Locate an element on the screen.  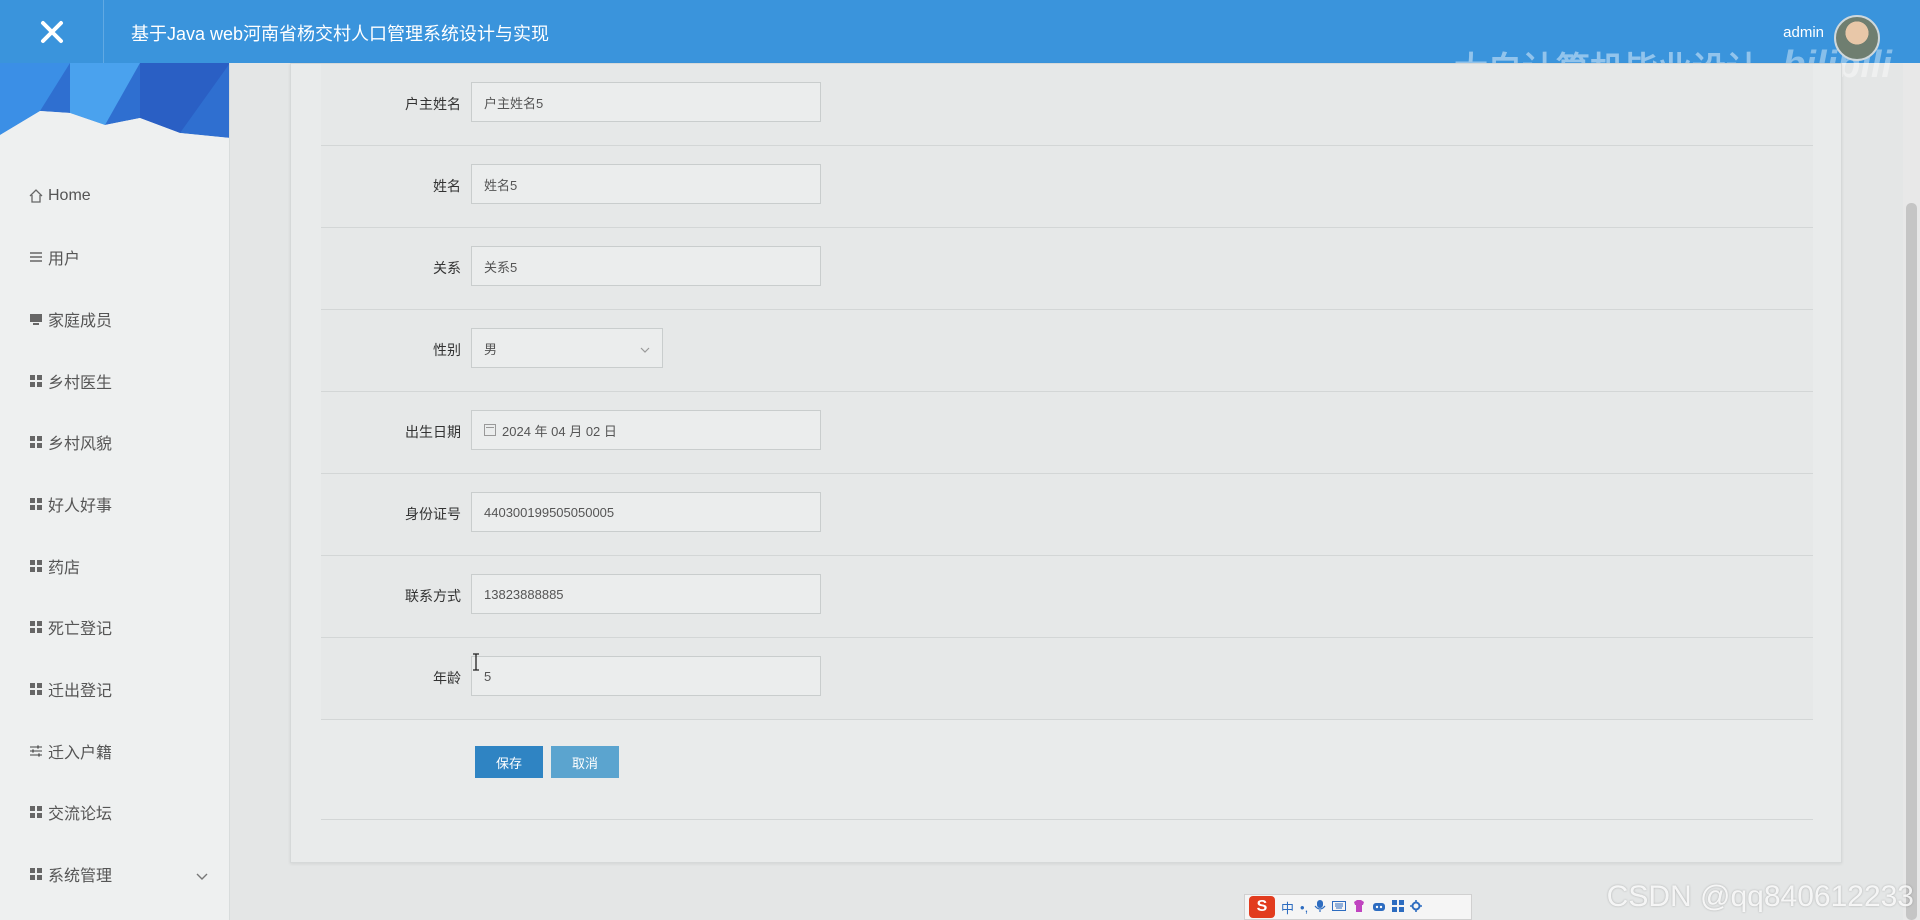
form-row-id-number: 身份证号 440300199505050005 is located at coordinates (1067, 515).